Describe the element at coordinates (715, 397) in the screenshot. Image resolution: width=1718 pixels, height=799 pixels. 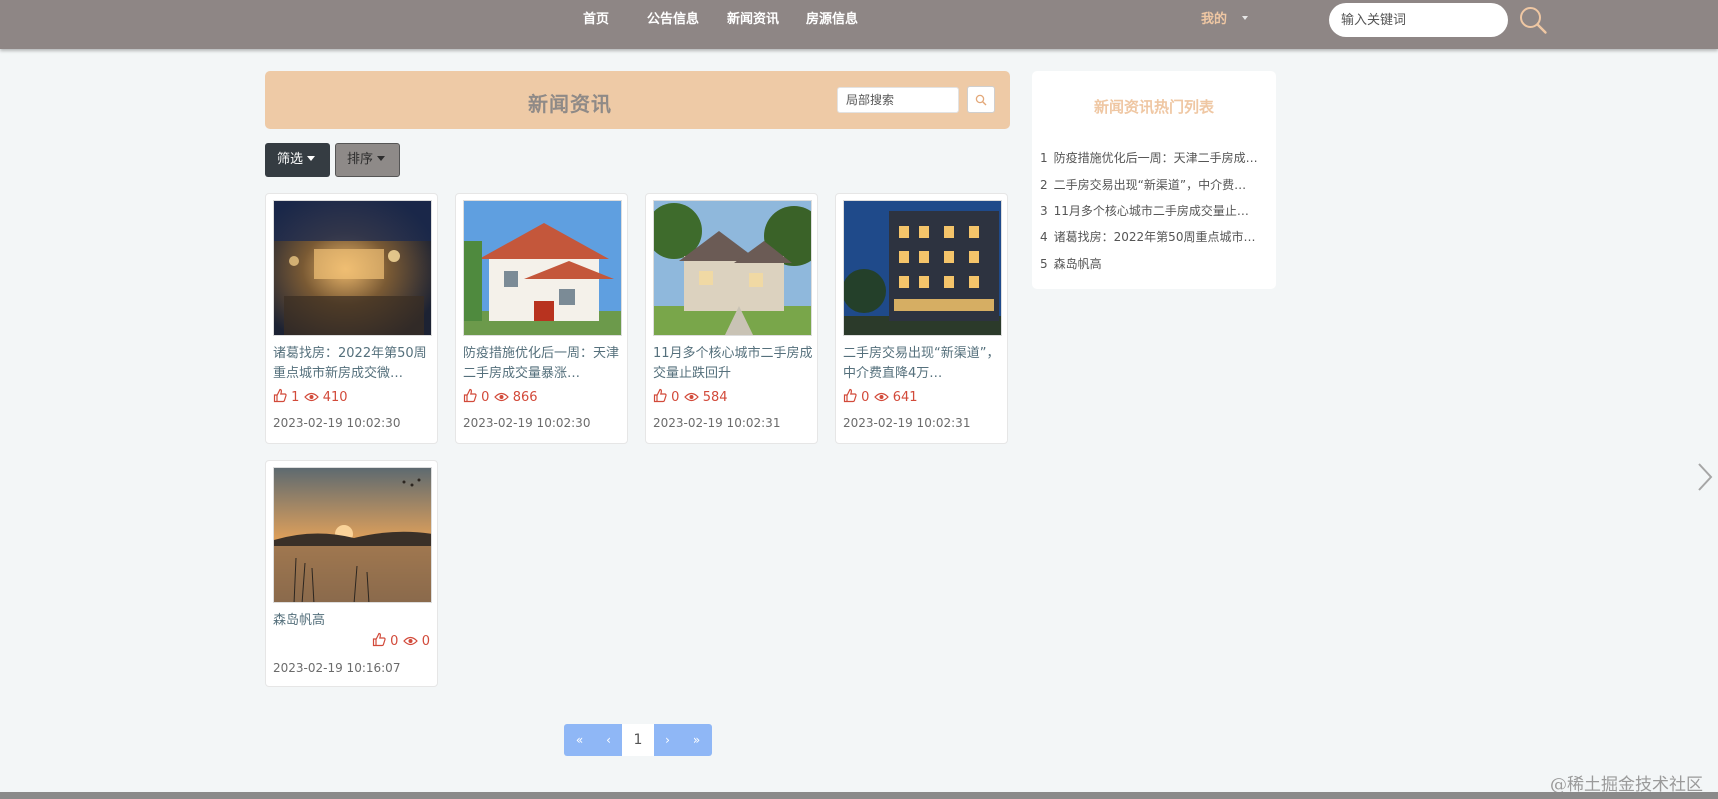
I see `view-count: 584` at that location.